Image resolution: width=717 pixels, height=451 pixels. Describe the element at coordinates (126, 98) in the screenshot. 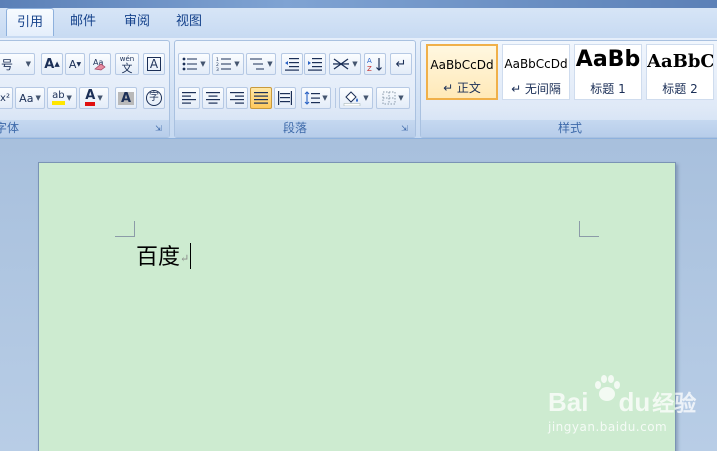

I see `character-shading-button: A` at that location.